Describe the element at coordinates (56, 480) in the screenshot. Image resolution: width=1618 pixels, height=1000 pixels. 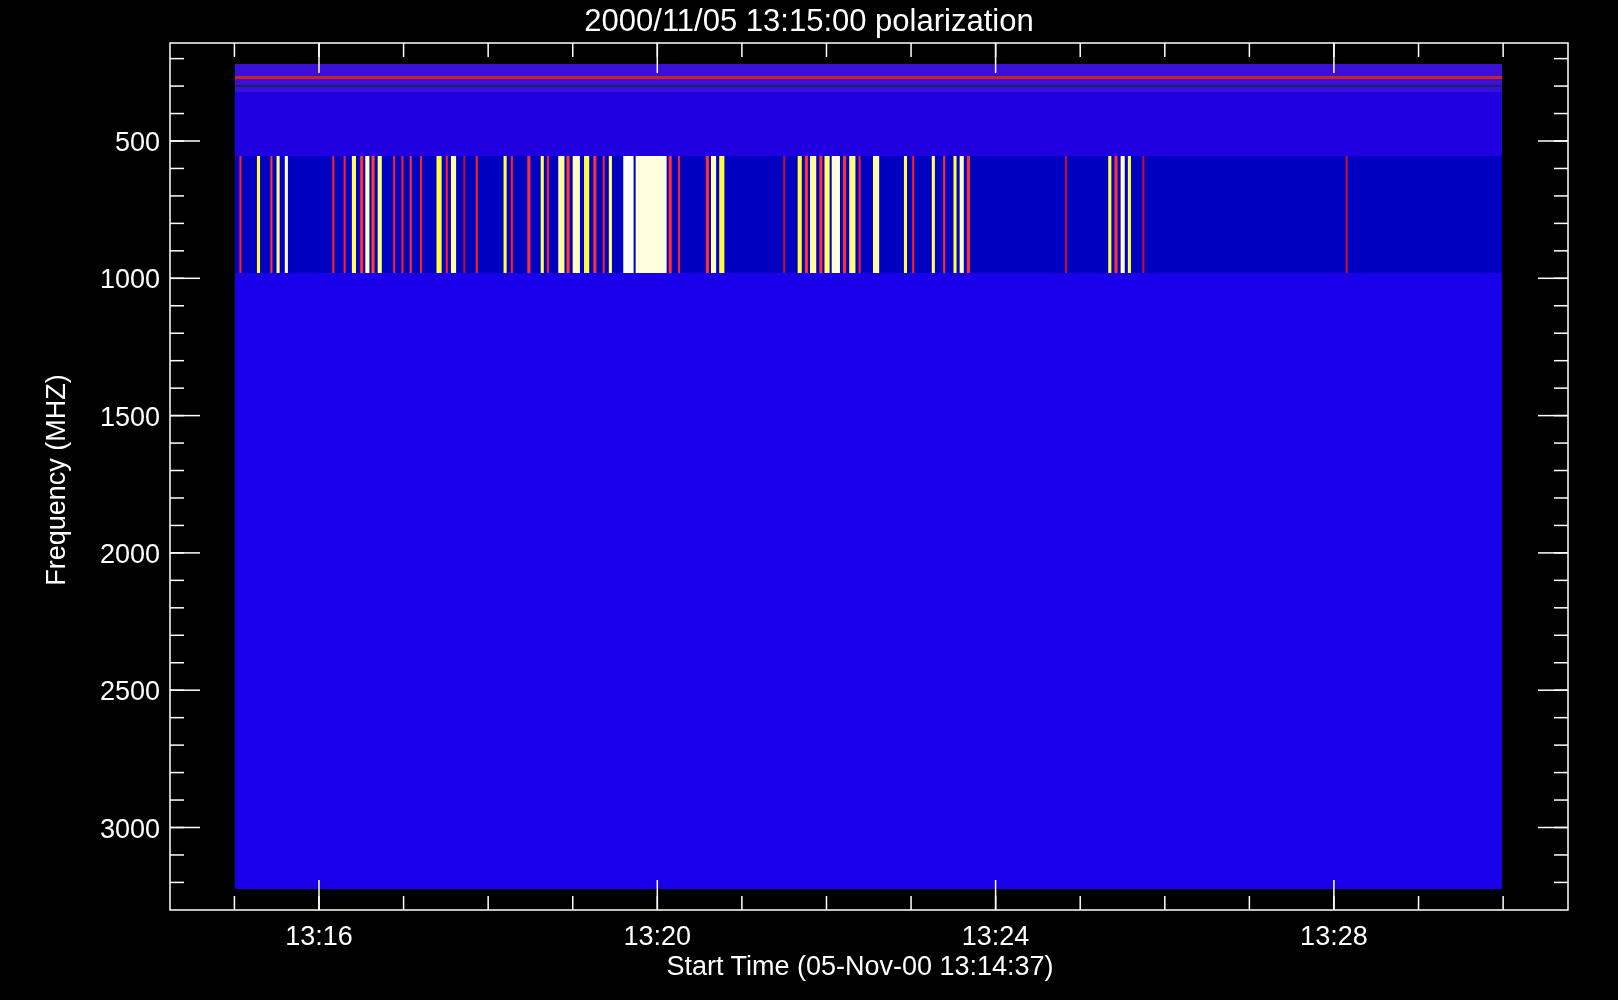
I see `y-axis-label: Frequency (MHZ)` at that location.